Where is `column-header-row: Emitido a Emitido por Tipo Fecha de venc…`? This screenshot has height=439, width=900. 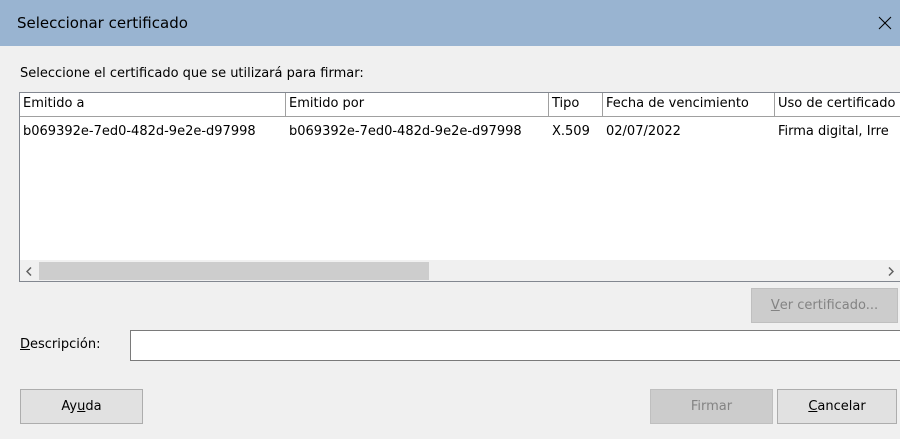 column-header-row: Emitido a Emitido por Tipo Fecha de venc… is located at coordinates (460, 105).